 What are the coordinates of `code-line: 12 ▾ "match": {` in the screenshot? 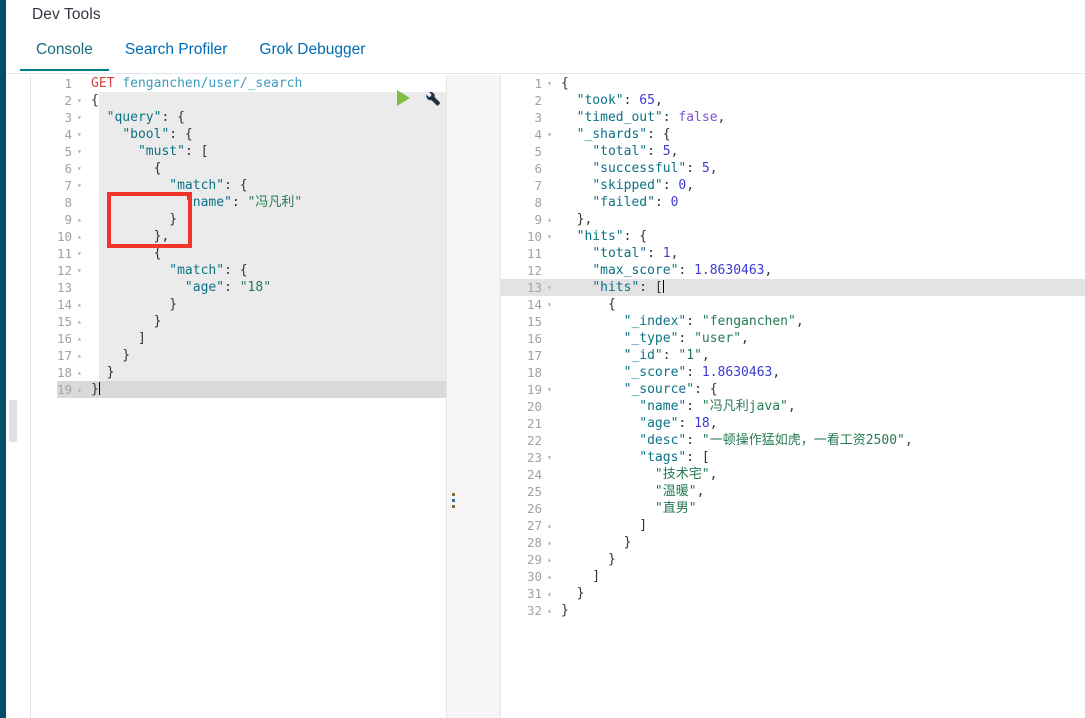 It's located at (238, 270).